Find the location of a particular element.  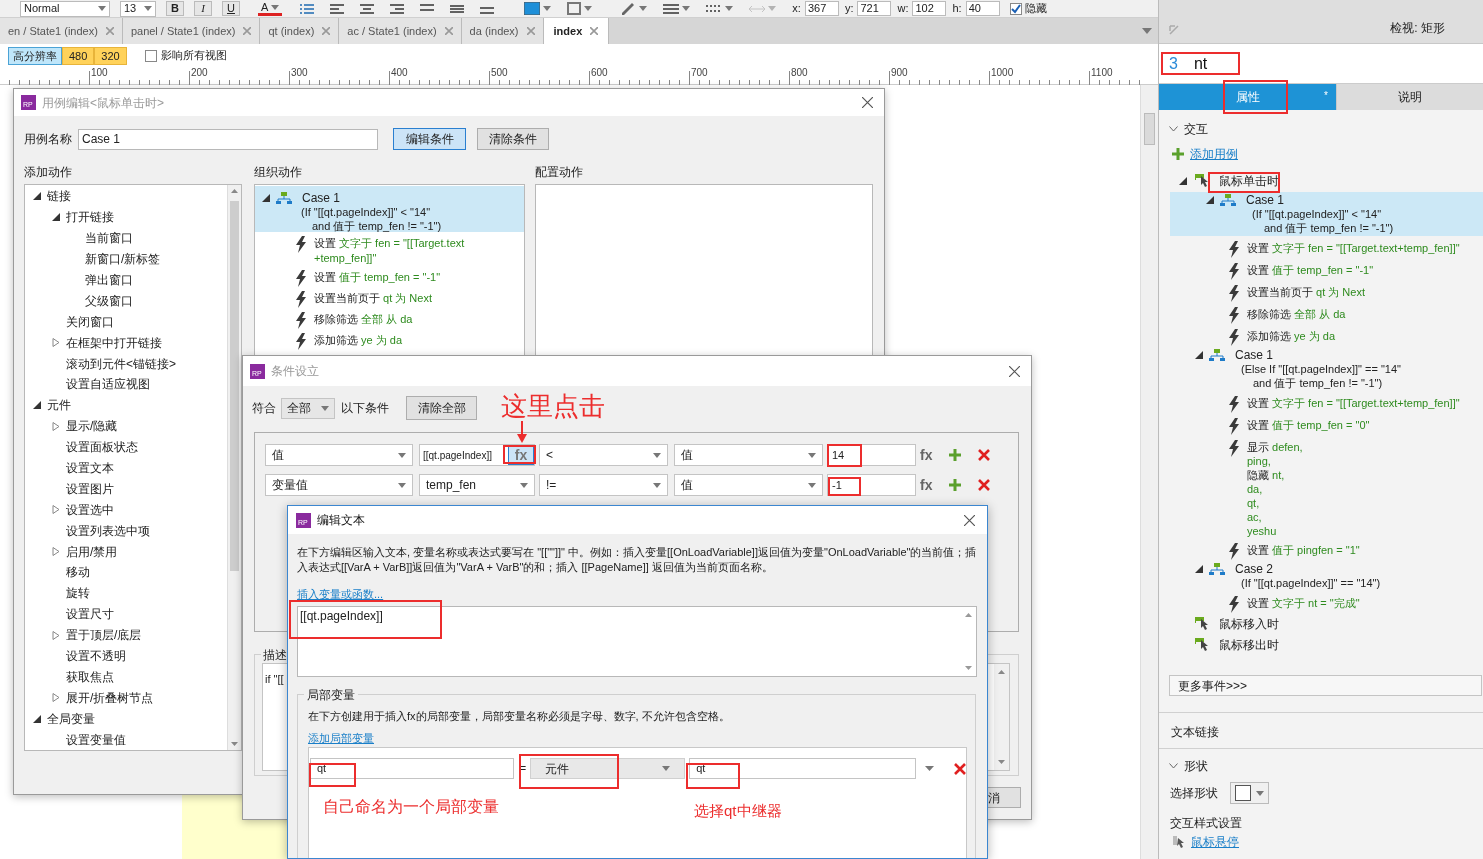

view-button: 320 is located at coordinates (110, 55).